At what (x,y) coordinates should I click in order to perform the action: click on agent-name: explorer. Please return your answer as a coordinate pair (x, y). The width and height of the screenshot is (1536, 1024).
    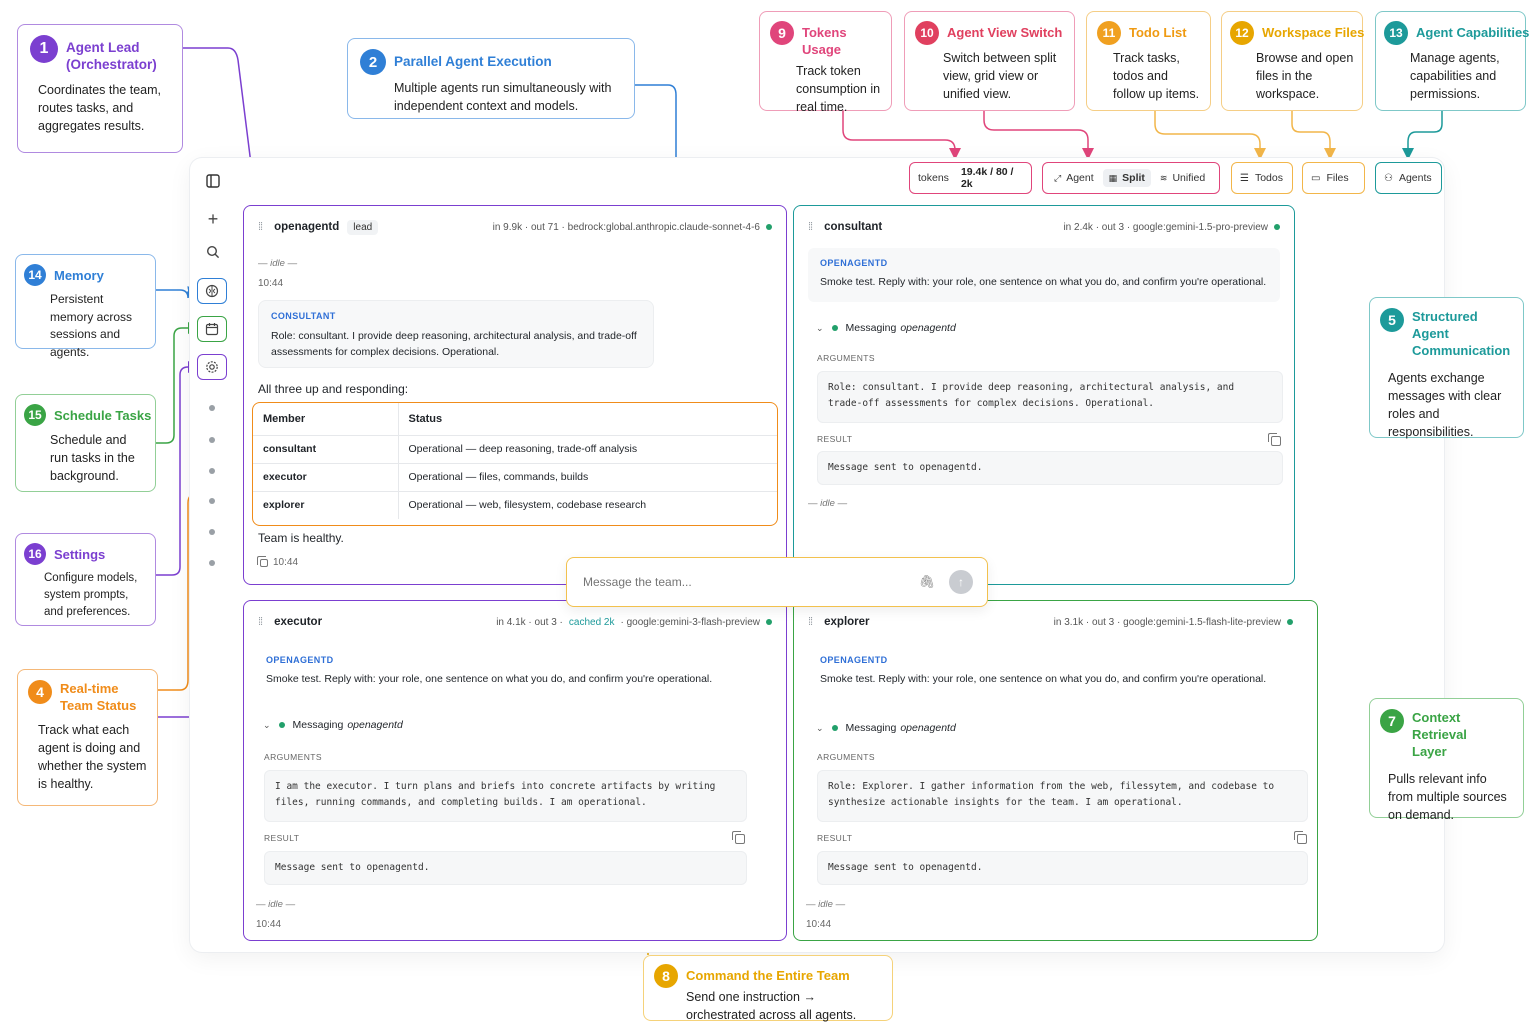
    Looking at the image, I should click on (847, 622).